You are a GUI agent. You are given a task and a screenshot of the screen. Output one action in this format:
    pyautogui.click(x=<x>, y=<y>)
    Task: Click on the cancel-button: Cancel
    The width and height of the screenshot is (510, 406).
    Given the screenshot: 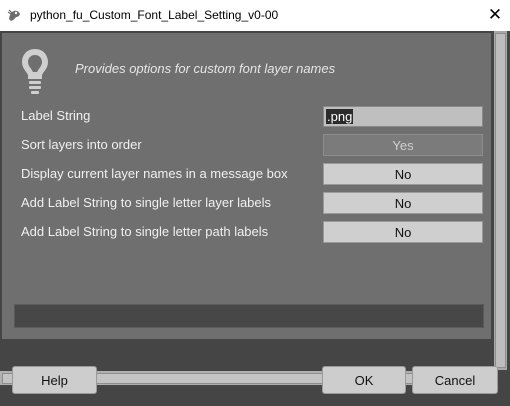 What is the action you would take?
    pyautogui.click(x=455, y=380)
    